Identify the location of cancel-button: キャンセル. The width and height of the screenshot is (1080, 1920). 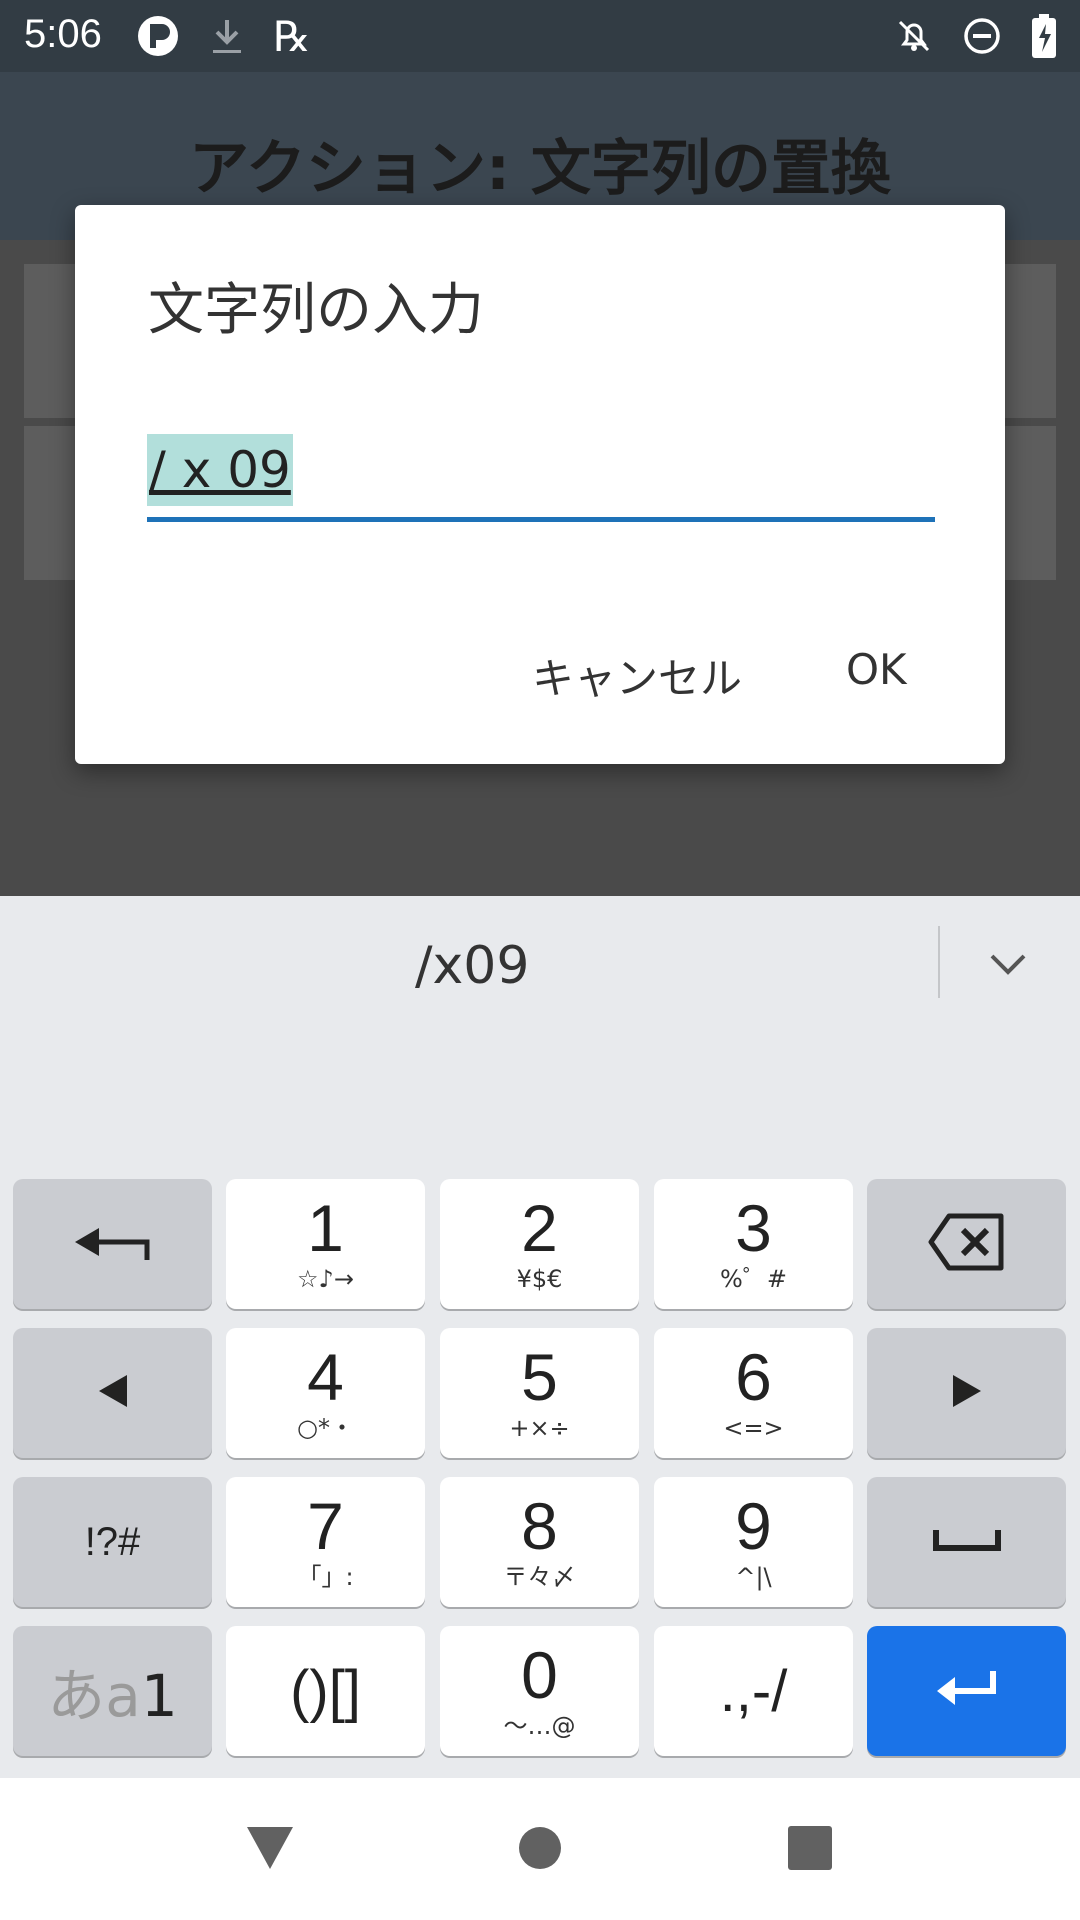
(637, 675).